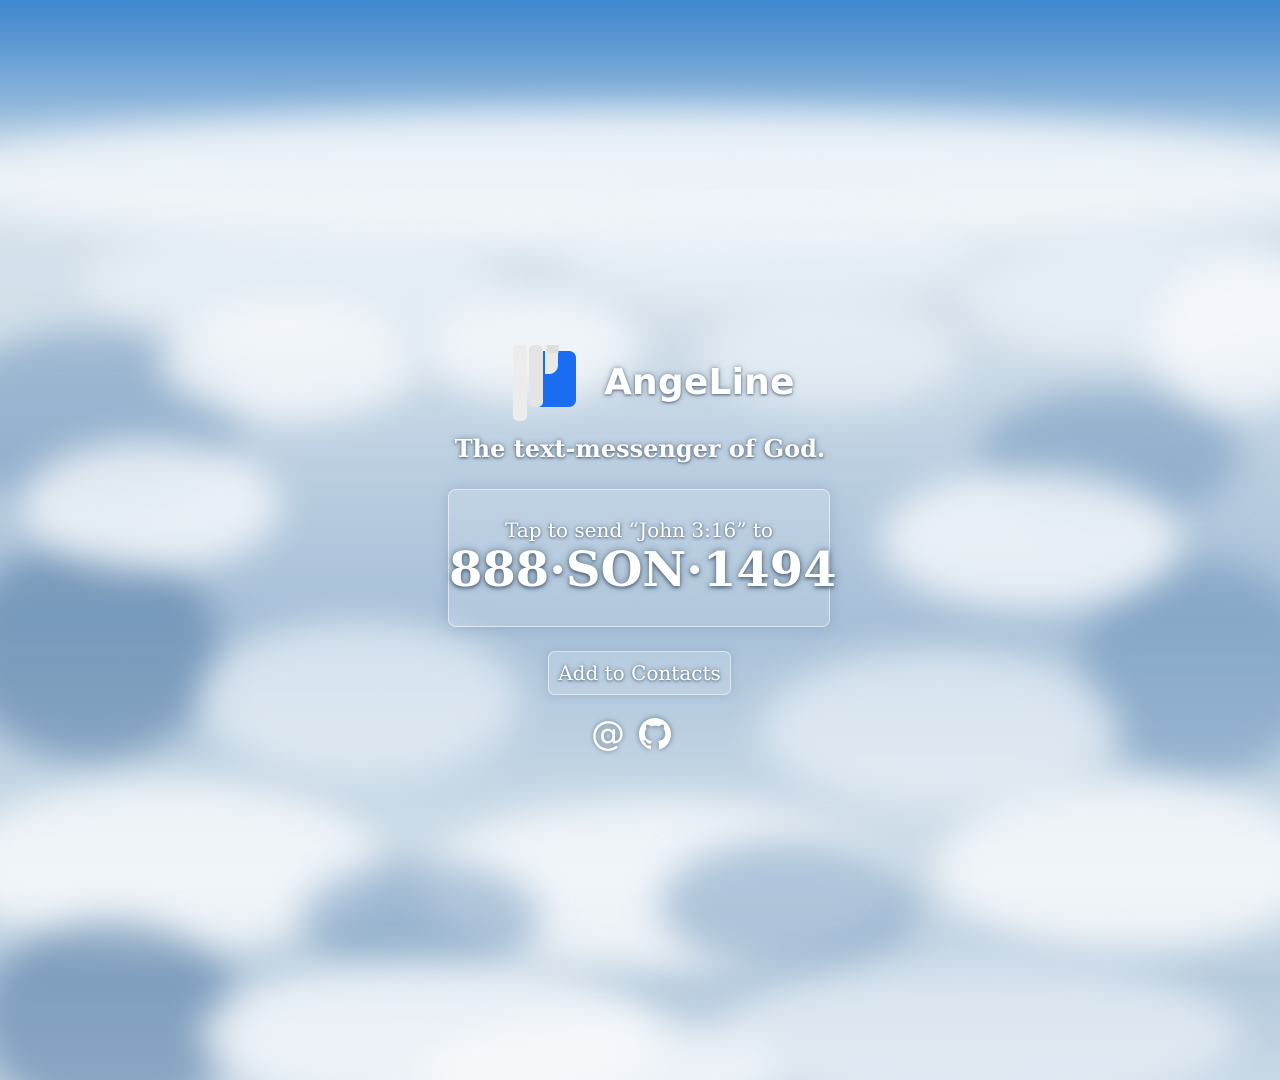 The width and height of the screenshot is (1280, 1080). Describe the element at coordinates (699, 382) in the screenshot. I see `brand-name: AngeLine` at that location.